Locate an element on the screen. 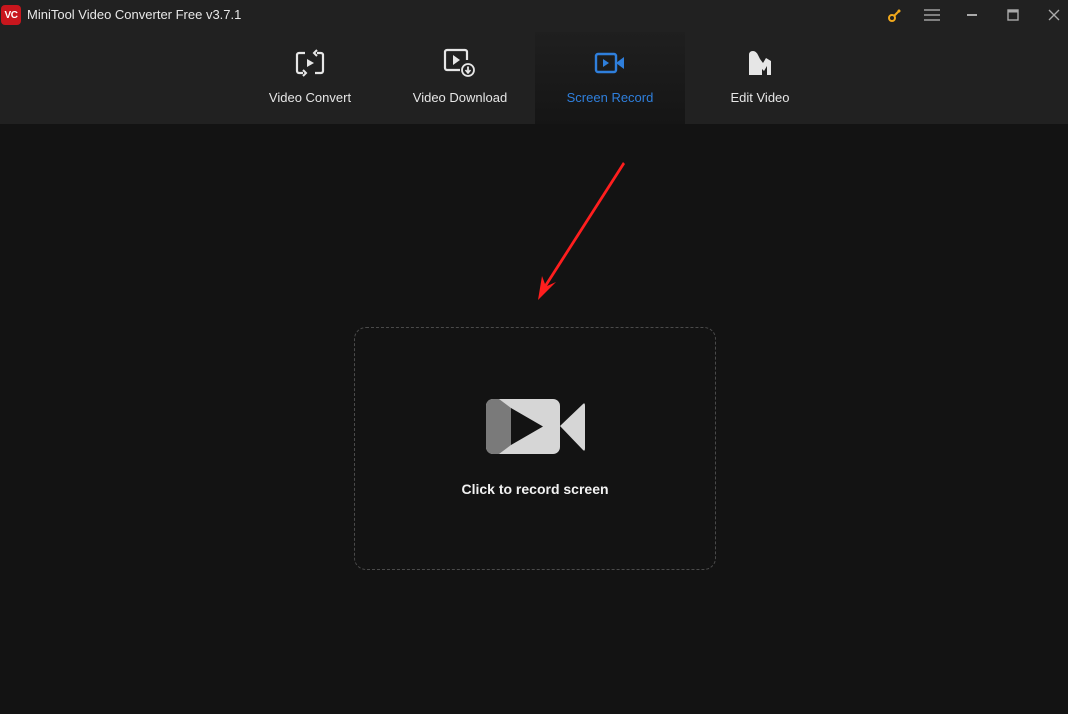 The image size is (1068, 714). app-title: MiniTool Video Converter Free v3.7.1 is located at coordinates (134, 14).